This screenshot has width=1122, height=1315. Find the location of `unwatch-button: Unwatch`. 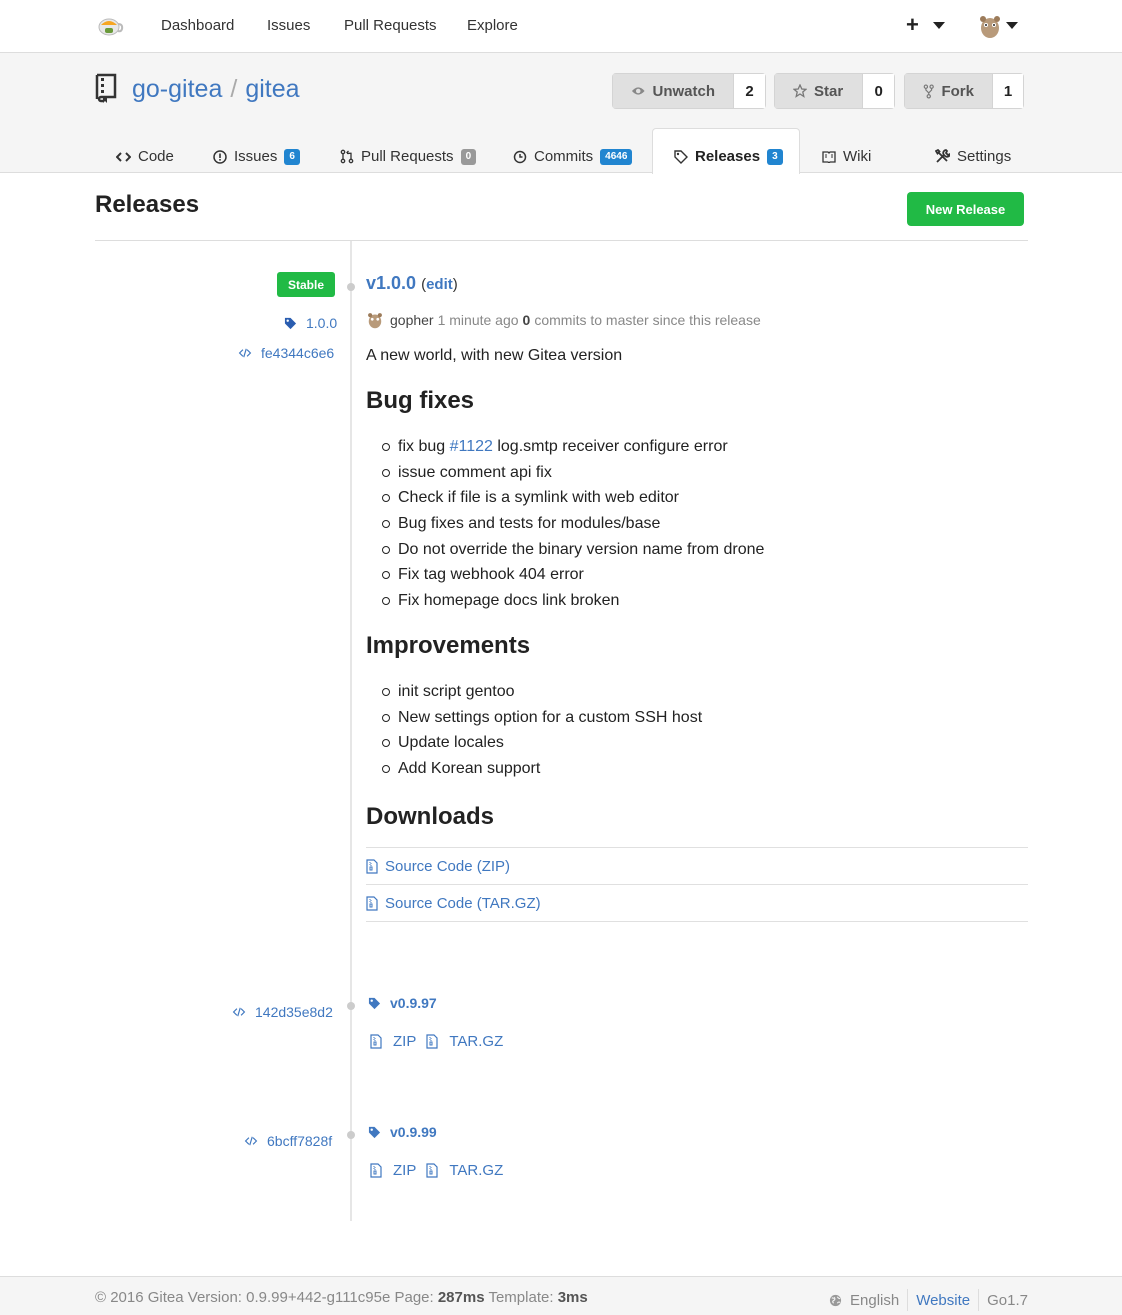

unwatch-button: Unwatch is located at coordinates (673, 91).